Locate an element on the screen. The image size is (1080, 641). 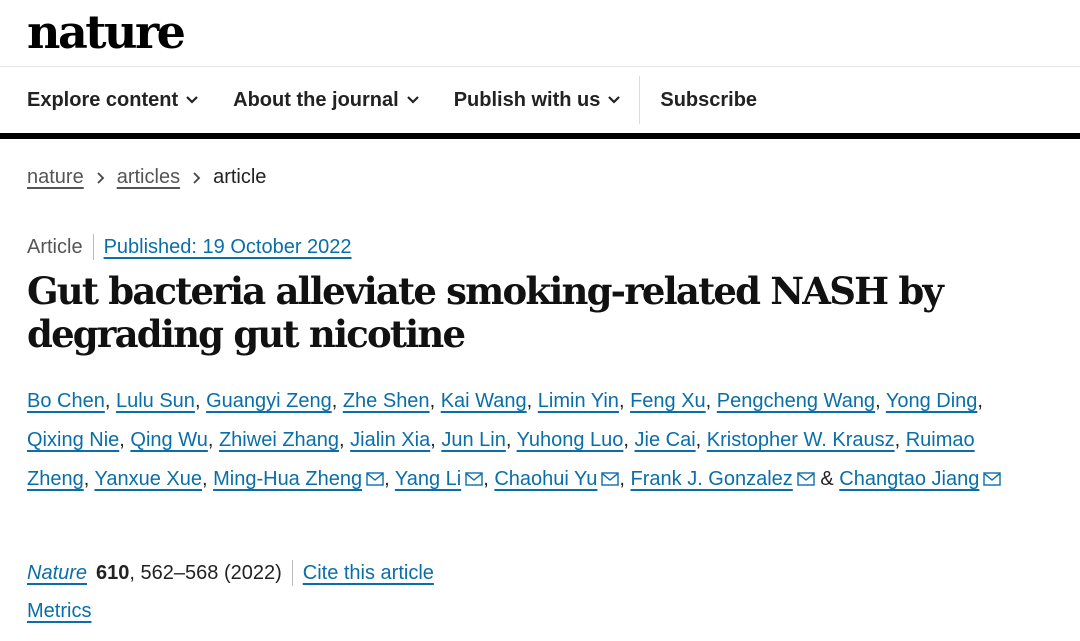
author-joiner: & is located at coordinates (827, 479).